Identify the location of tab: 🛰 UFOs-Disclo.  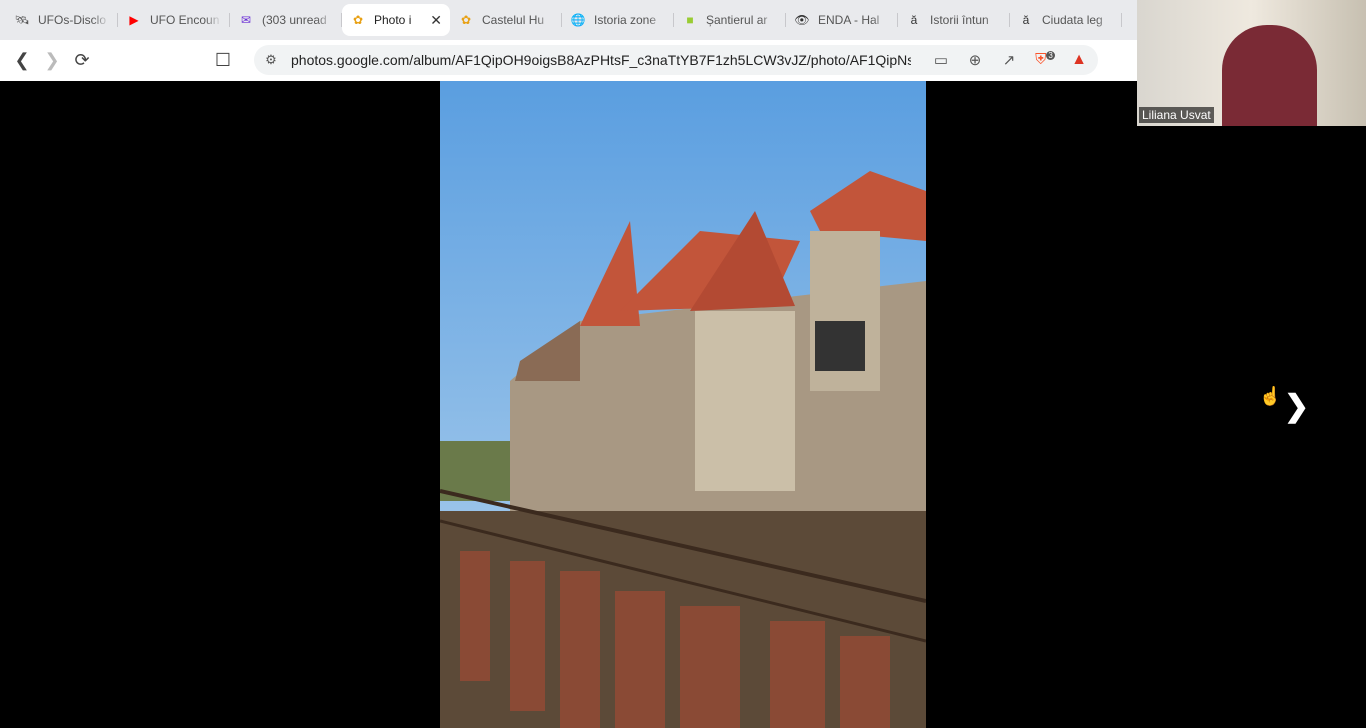
(62, 20).